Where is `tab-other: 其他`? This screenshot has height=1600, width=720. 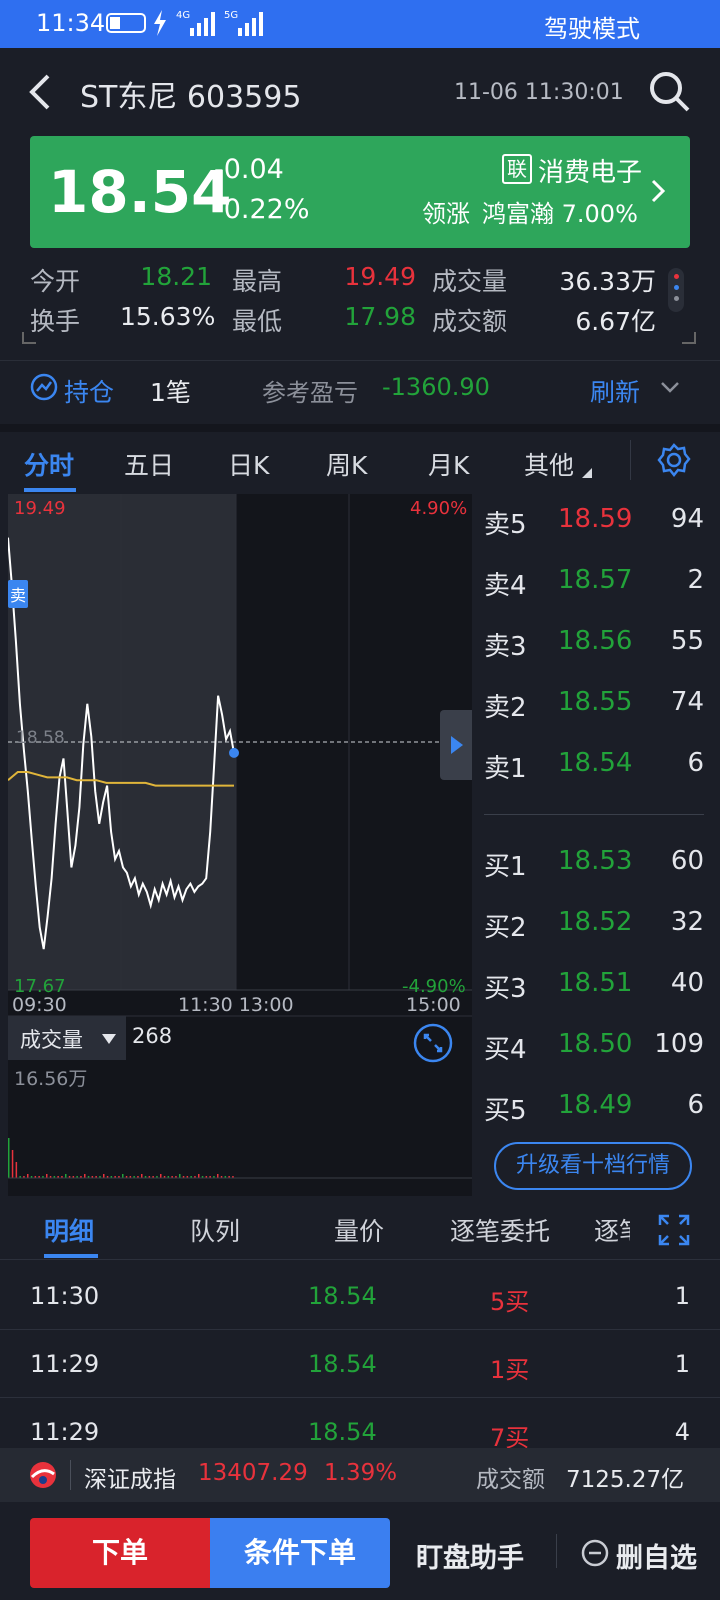 tab-other: 其他 is located at coordinates (549, 464).